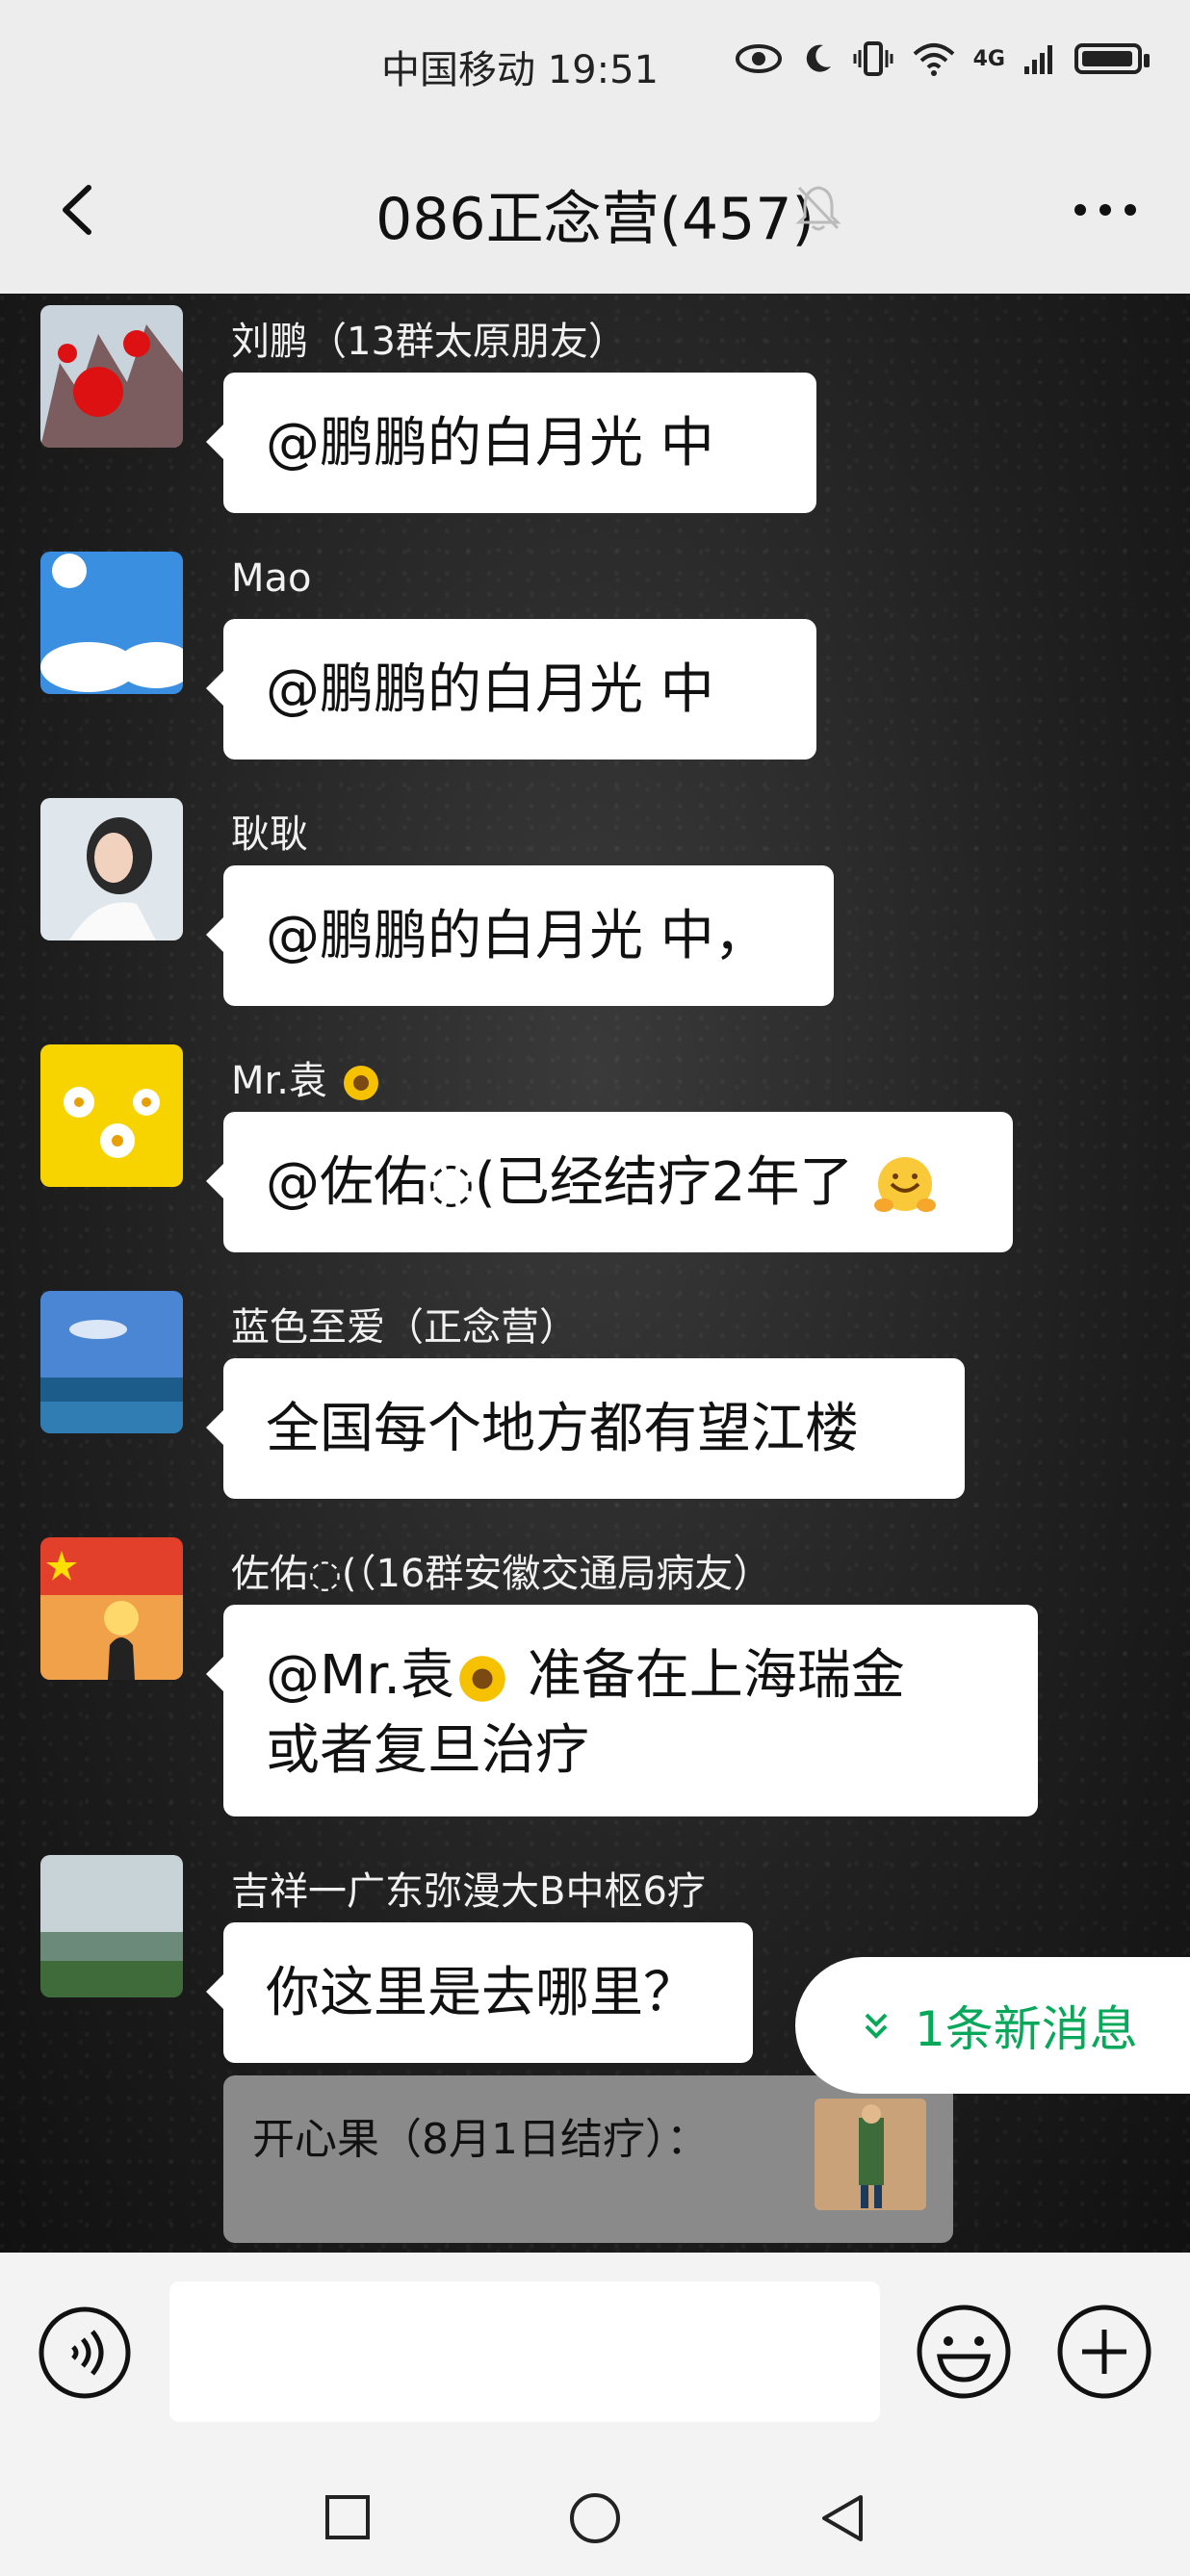 The height and width of the screenshot is (2576, 1190). What do you see at coordinates (818, 209) in the screenshot?
I see `muted-bell-icon` at bounding box center [818, 209].